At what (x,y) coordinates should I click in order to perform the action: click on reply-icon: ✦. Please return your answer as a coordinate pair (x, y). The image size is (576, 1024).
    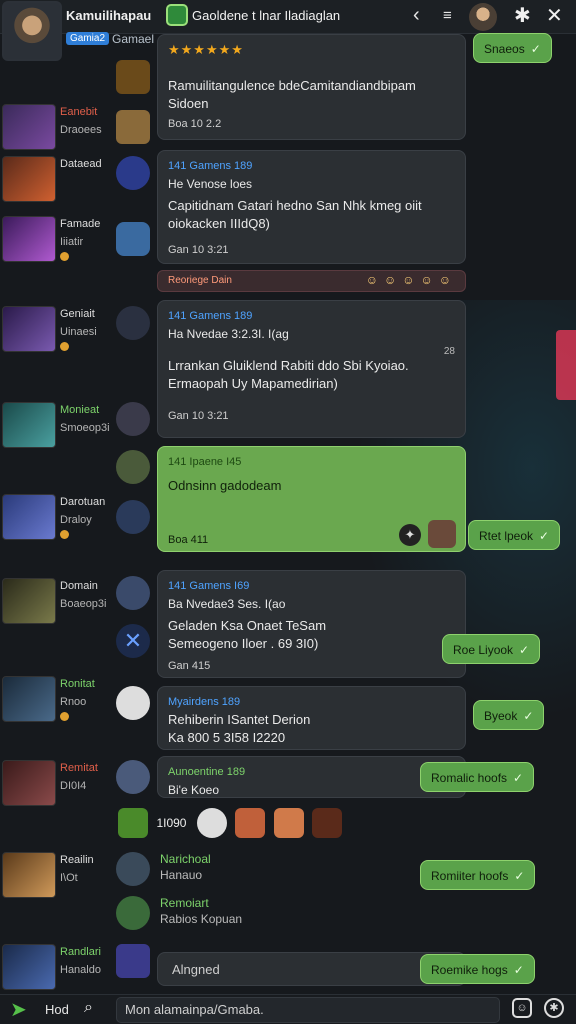
    Looking at the image, I should click on (410, 535).